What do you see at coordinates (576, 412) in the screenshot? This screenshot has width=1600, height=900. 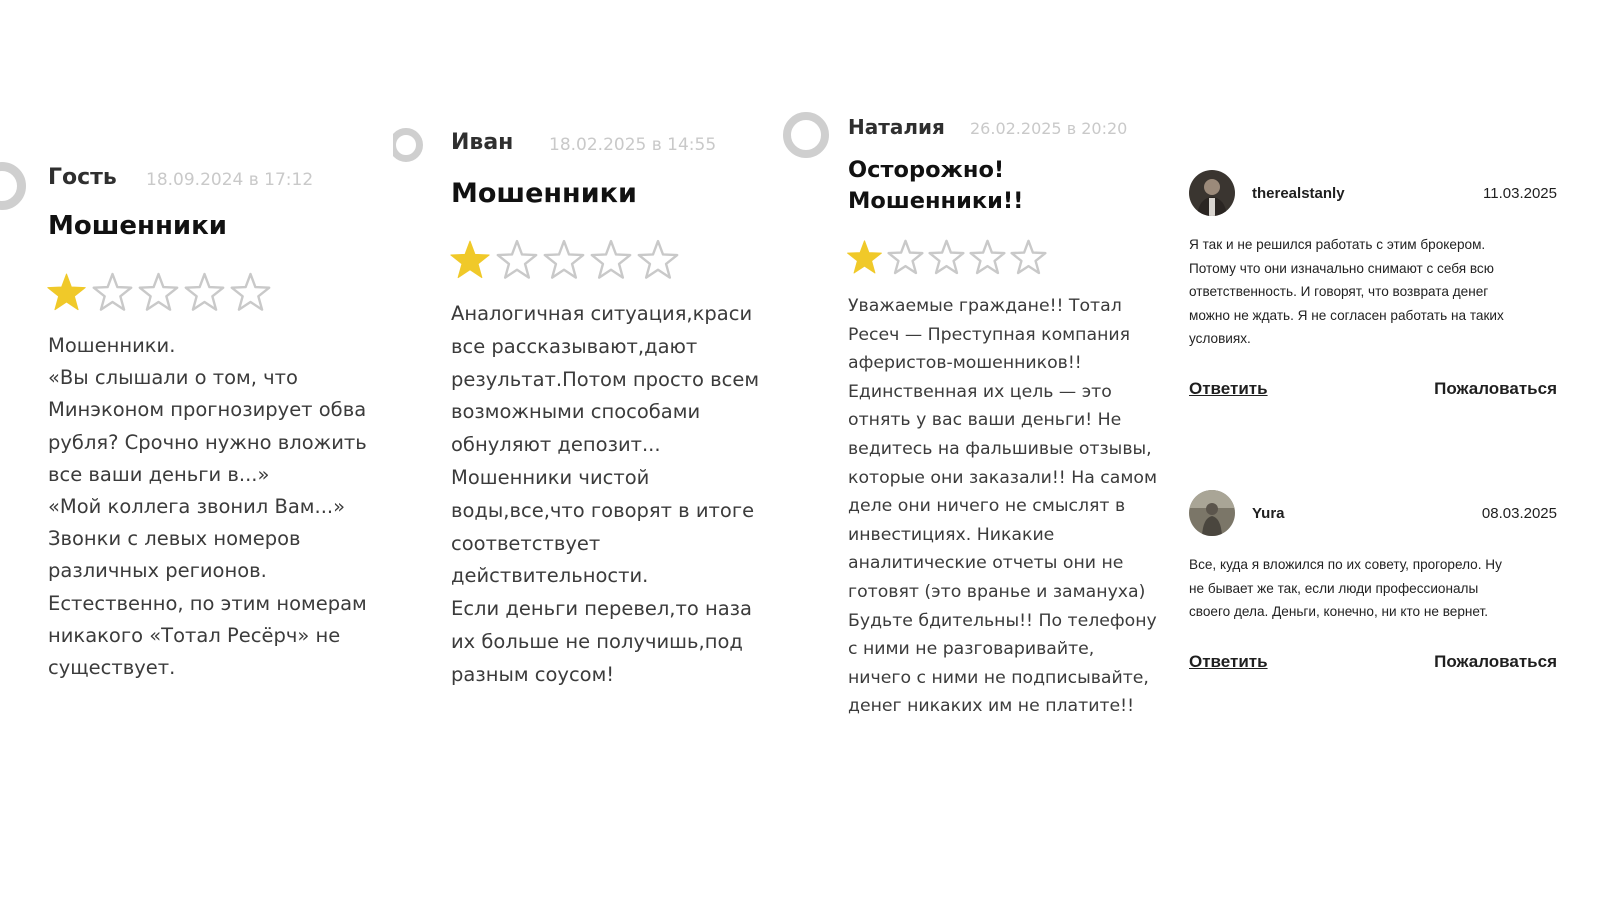 I see `review-body-line: возможными способами` at bounding box center [576, 412].